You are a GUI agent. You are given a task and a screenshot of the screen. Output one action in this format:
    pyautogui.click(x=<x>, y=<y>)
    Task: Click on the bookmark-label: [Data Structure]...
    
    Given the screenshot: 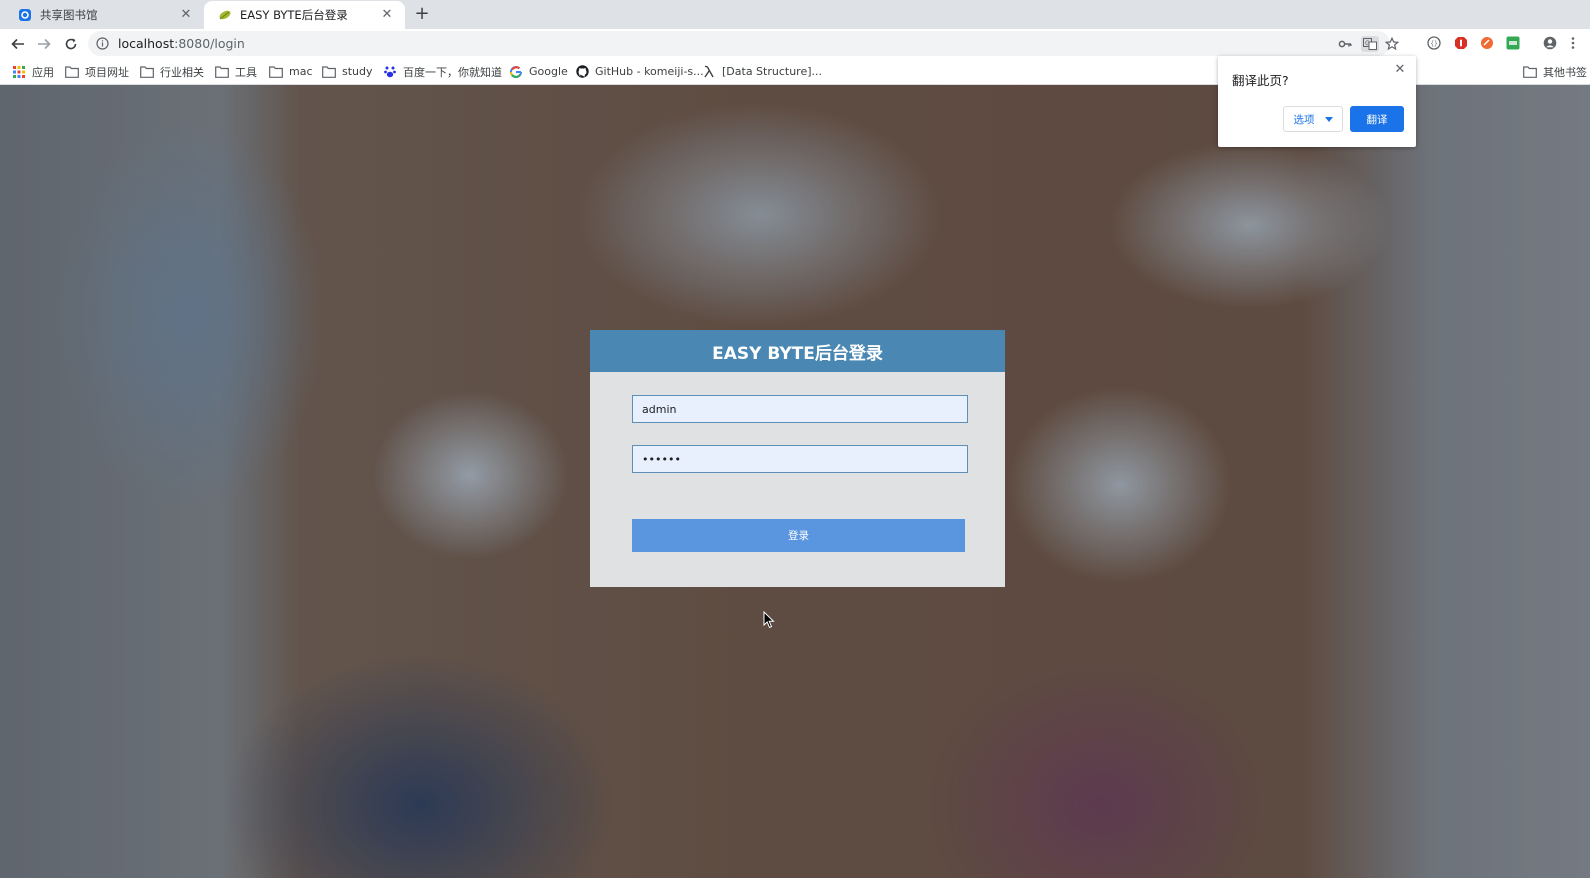 What is the action you would take?
    pyautogui.click(x=772, y=71)
    